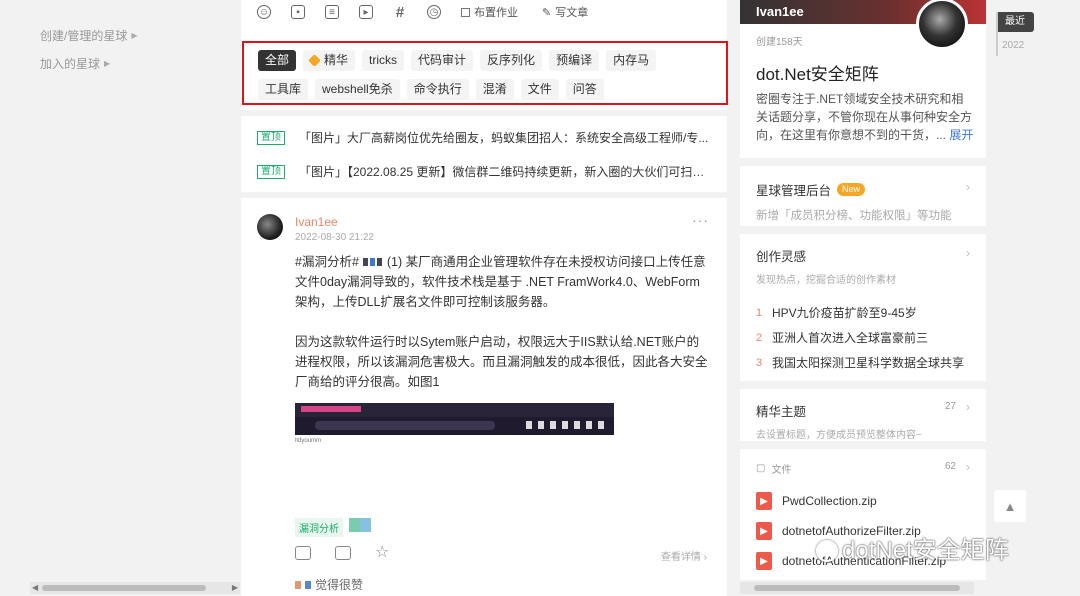  I want to click on post-topic-tag: 漏洞分析, so click(319, 527).